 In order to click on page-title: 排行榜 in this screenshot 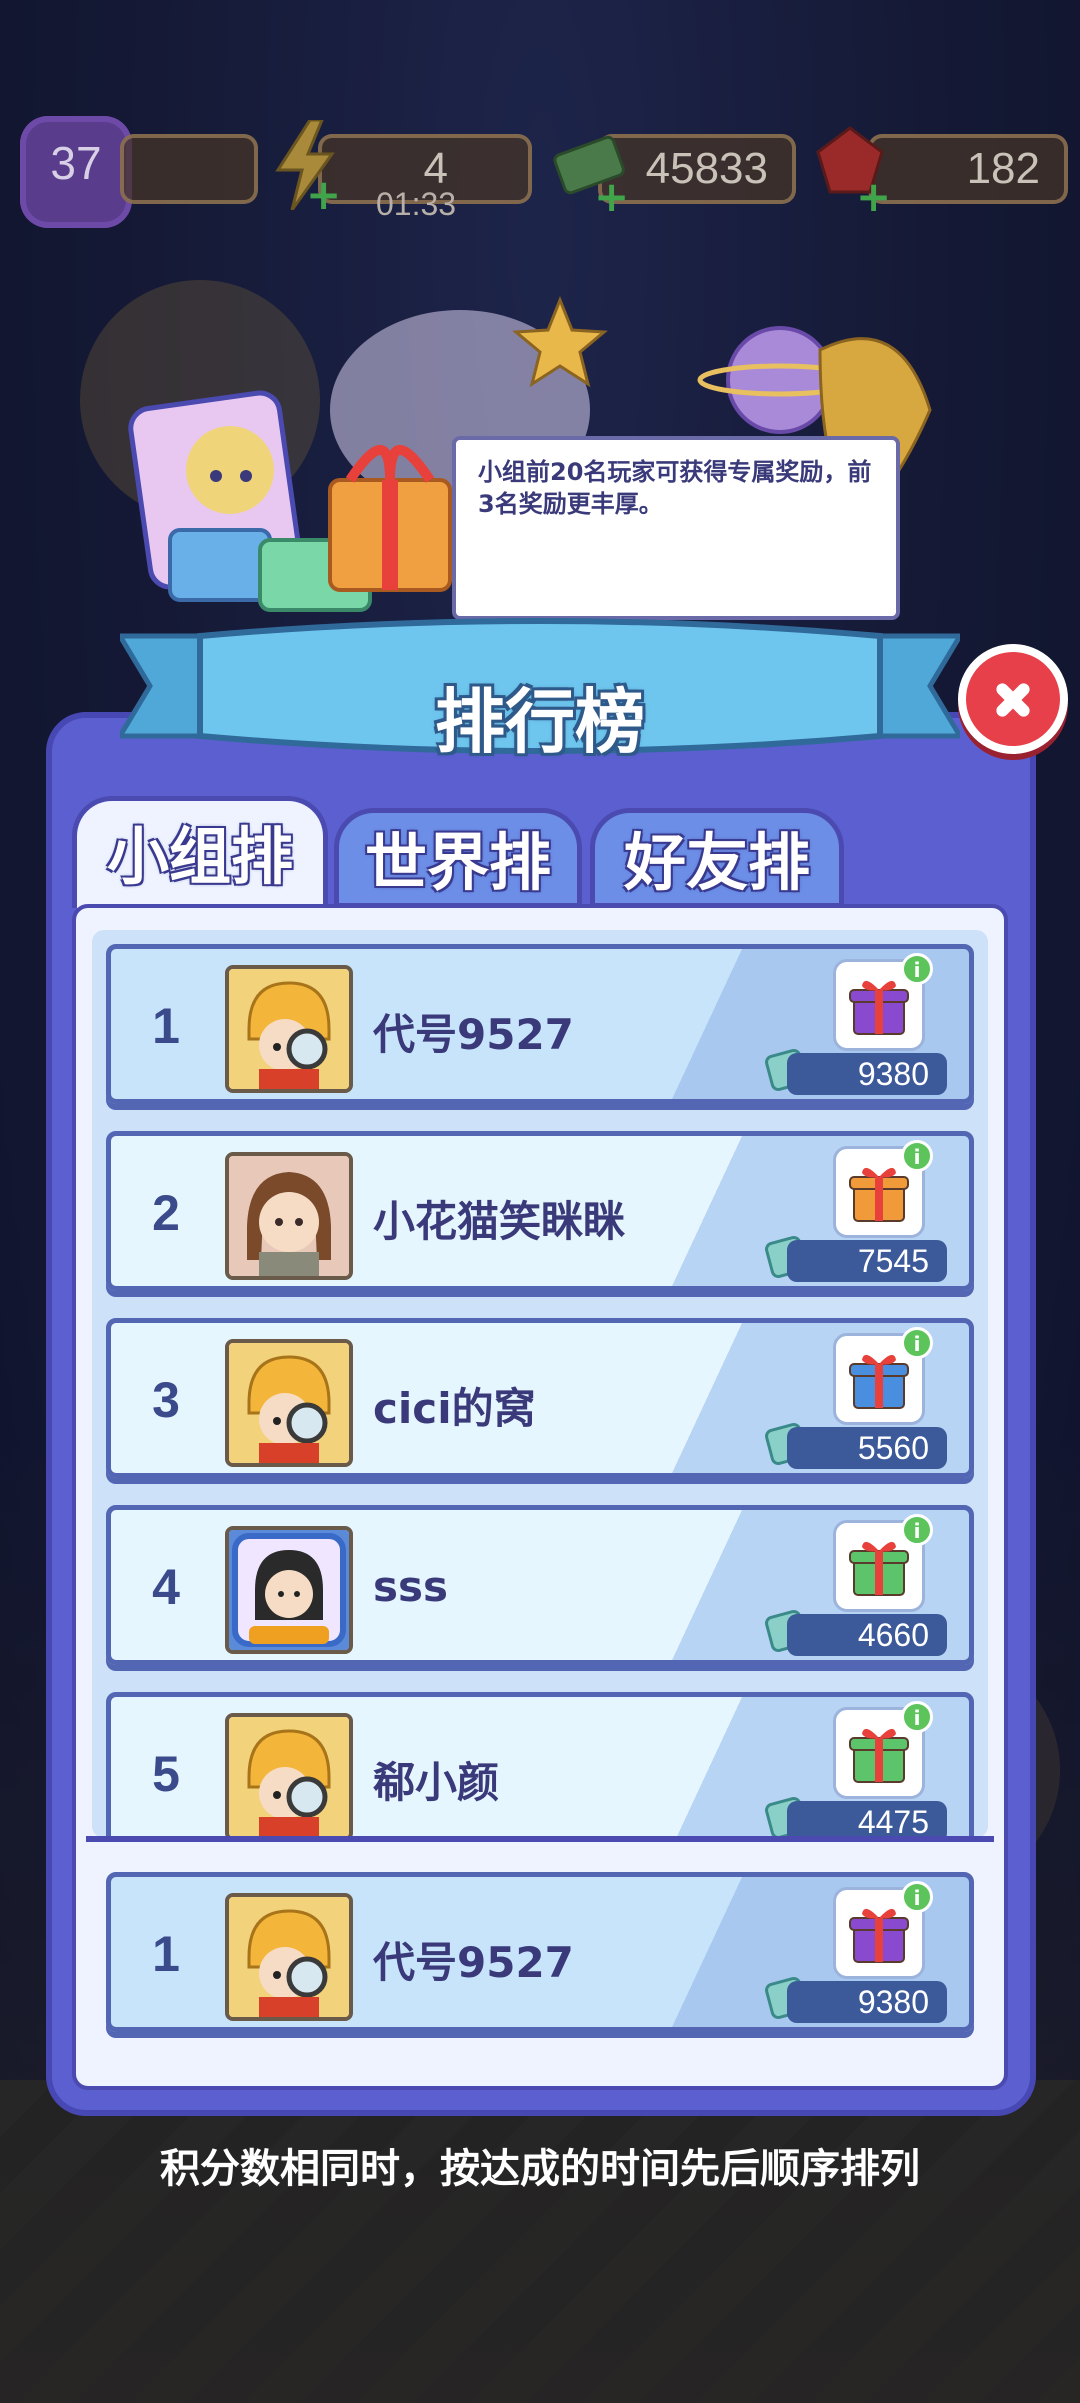, I will do `click(540, 722)`.